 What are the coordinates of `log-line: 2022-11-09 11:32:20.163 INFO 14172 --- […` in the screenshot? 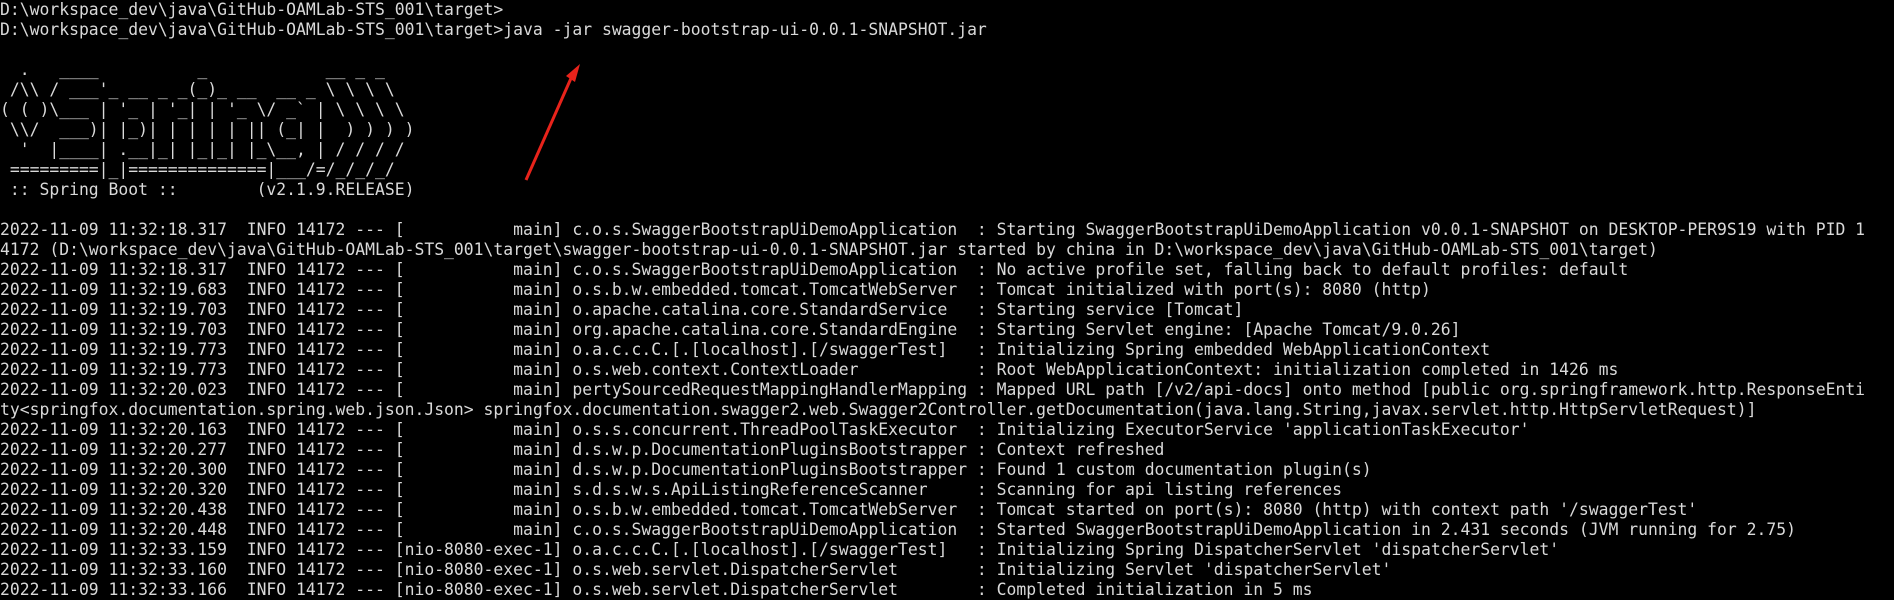 It's located at (765, 429).